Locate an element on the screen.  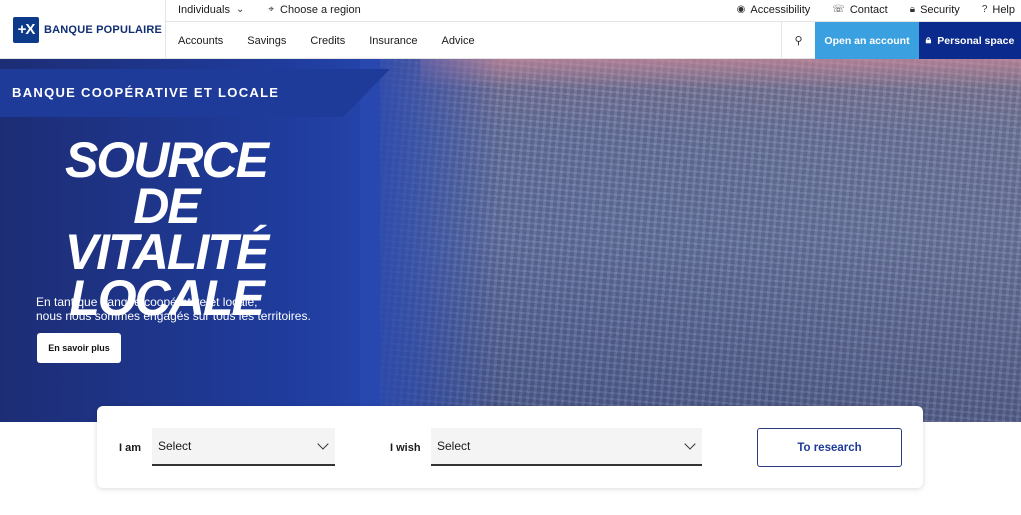
chevron-down-icon: ⌄ is located at coordinates (240, 9).